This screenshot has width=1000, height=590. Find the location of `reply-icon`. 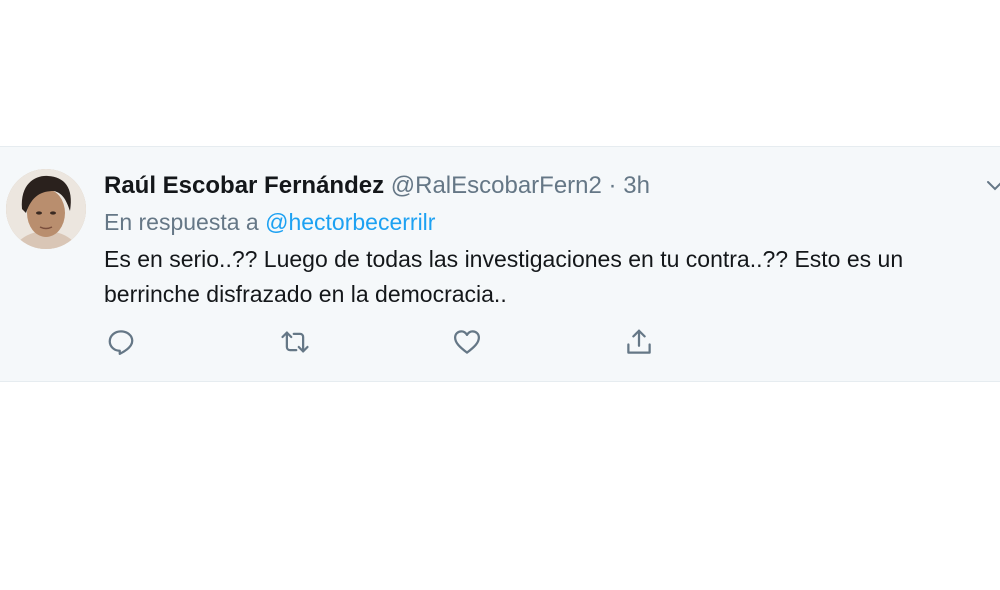

reply-icon is located at coordinates (121, 342).